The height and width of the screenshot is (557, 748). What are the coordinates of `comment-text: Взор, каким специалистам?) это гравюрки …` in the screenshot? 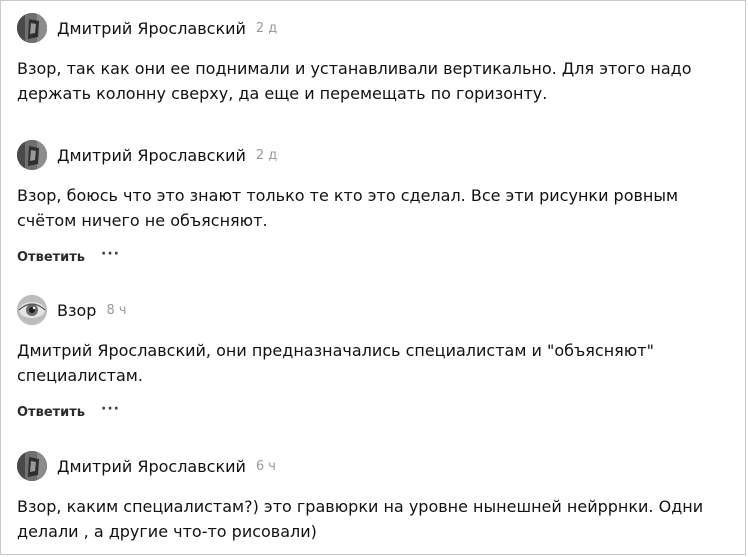 It's located at (360, 519).